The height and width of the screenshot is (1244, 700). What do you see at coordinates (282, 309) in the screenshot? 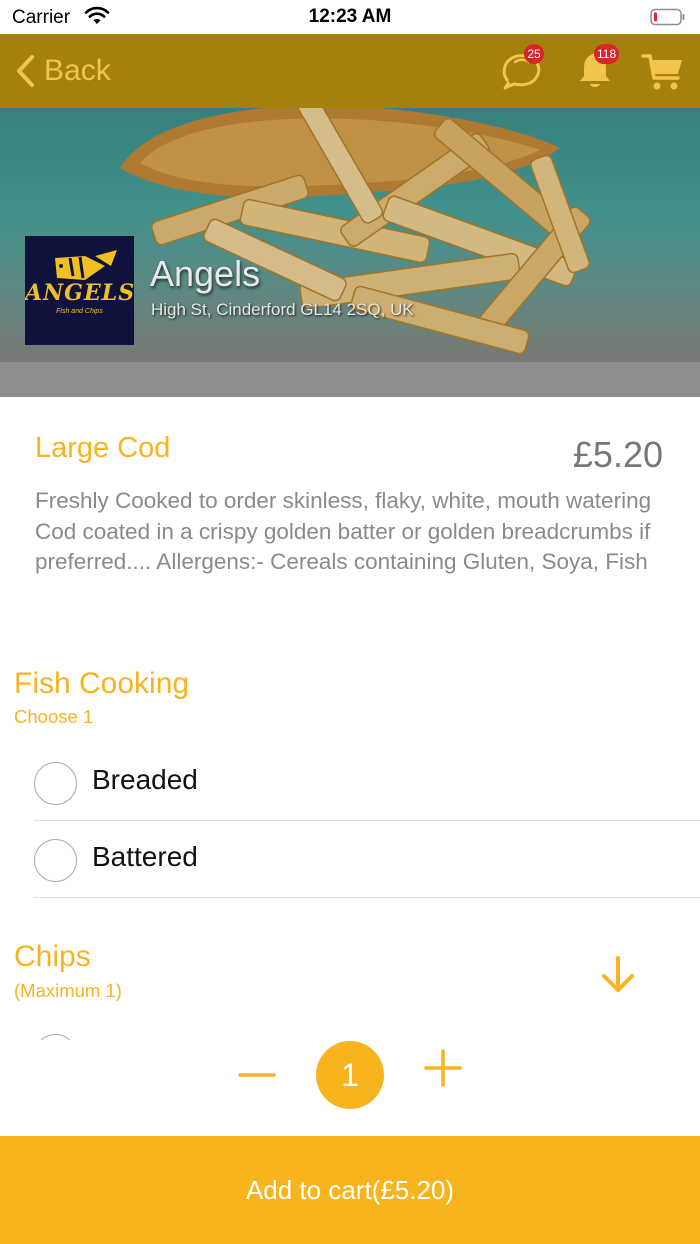
I see `restaurant-address: High St, Cinderford GL14 2SQ, UK` at bounding box center [282, 309].